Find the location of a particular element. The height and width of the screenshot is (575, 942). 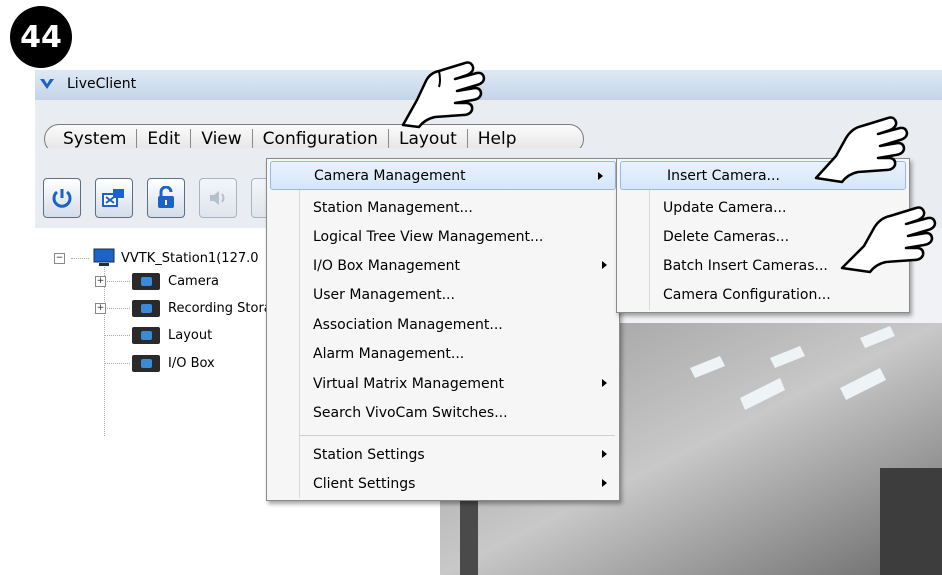

power-button is located at coordinates (62, 198).